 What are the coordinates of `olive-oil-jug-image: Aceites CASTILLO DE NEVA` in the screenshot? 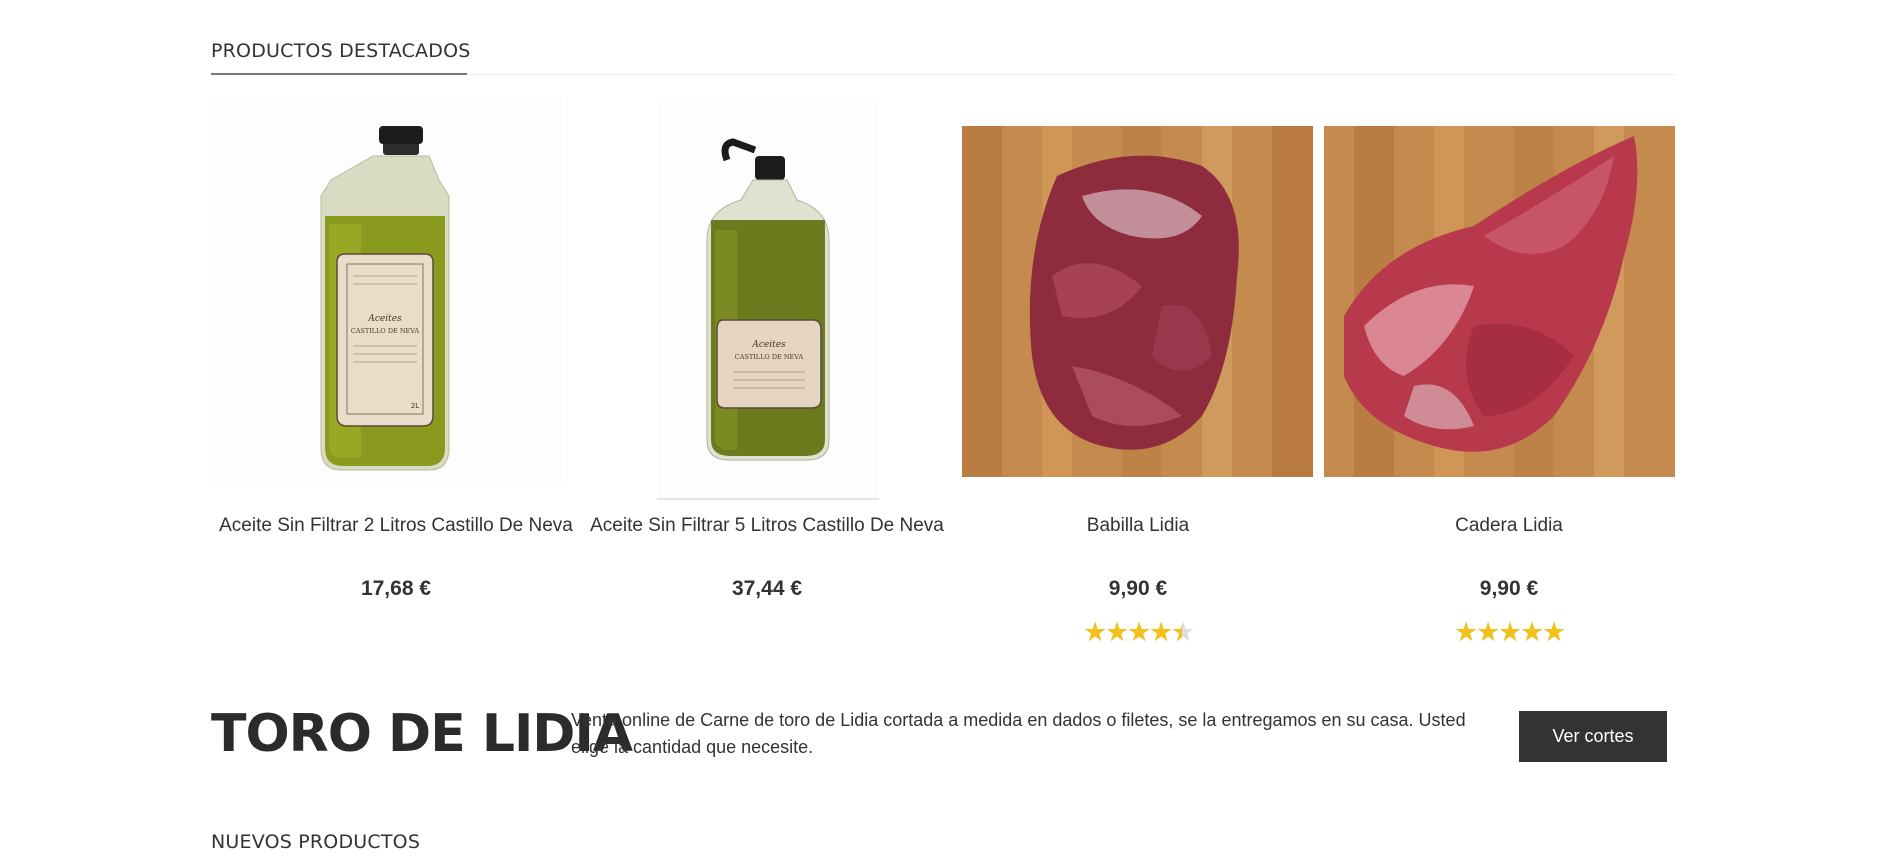 It's located at (768, 300).